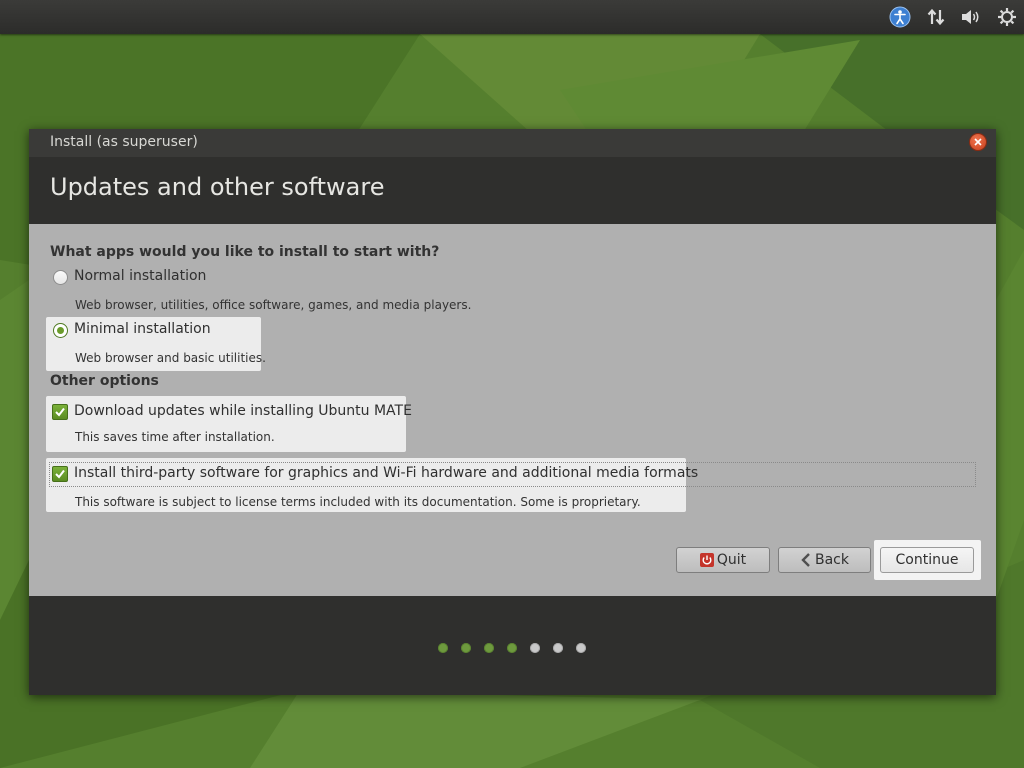  Describe the element at coordinates (60, 277) in the screenshot. I see `normal-installation-radio` at that location.